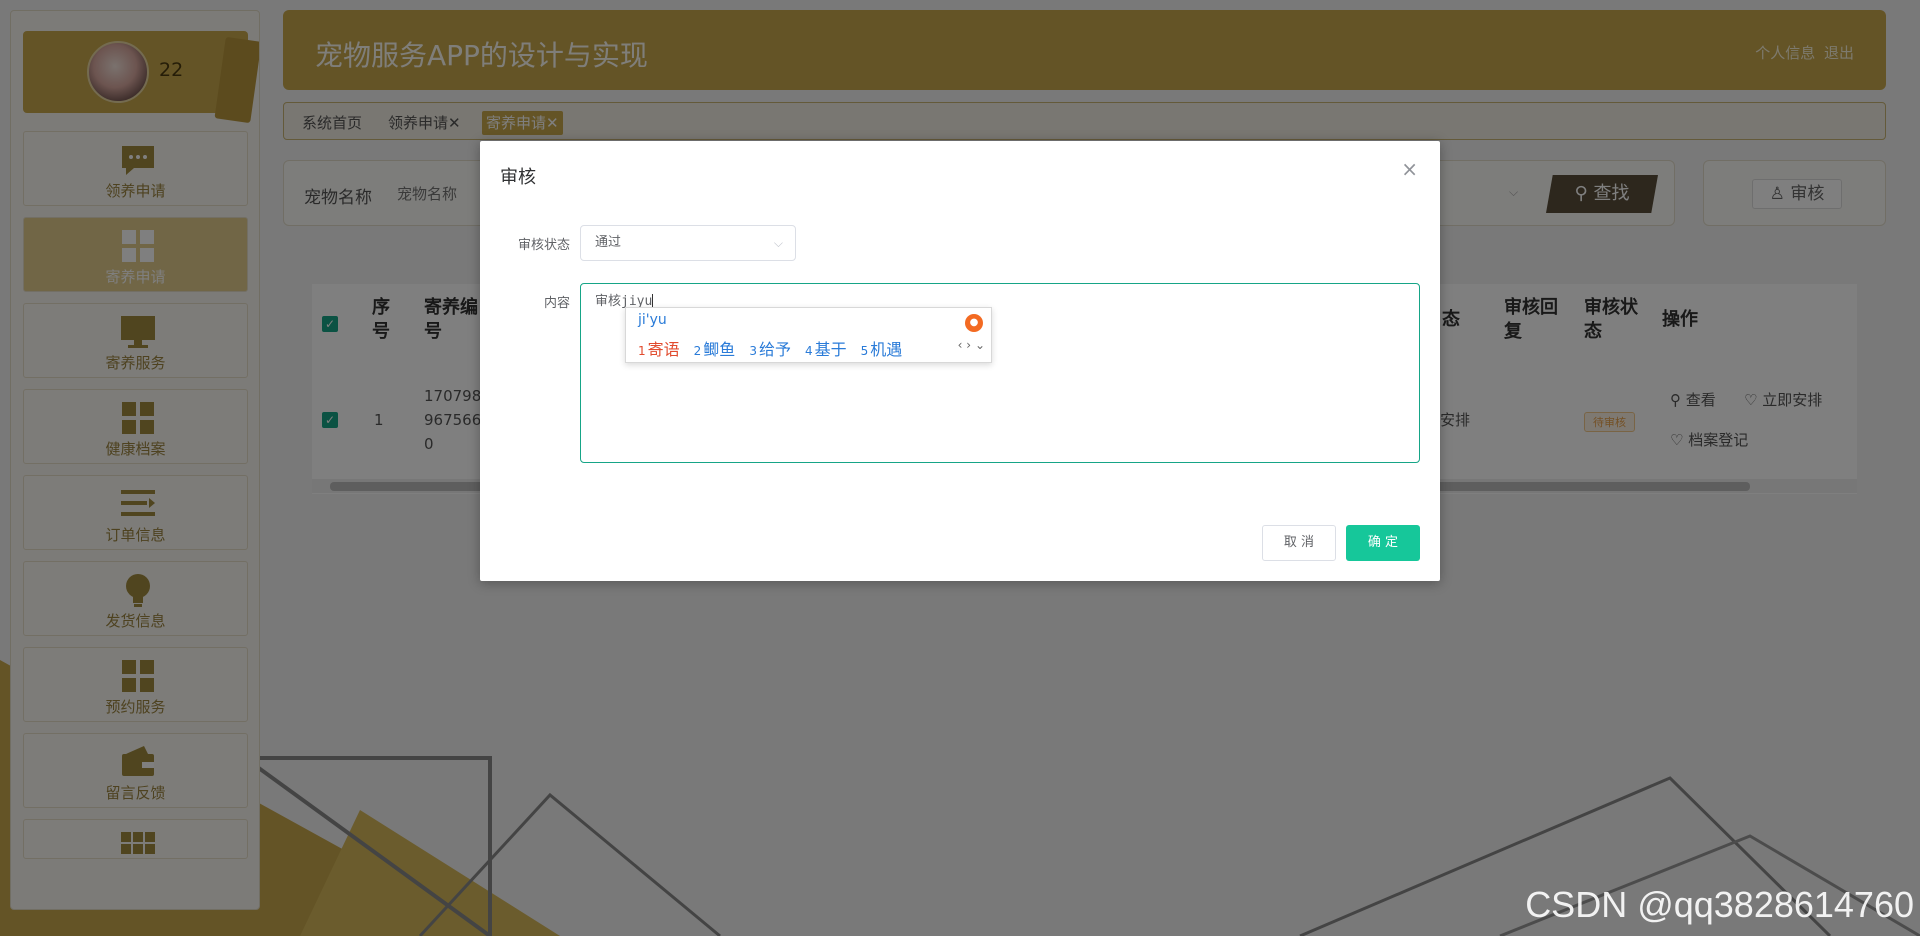 The width and height of the screenshot is (1920, 936). Describe the element at coordinates (556, 303) in the screenshot. I see `content-label: 内容` at that location.